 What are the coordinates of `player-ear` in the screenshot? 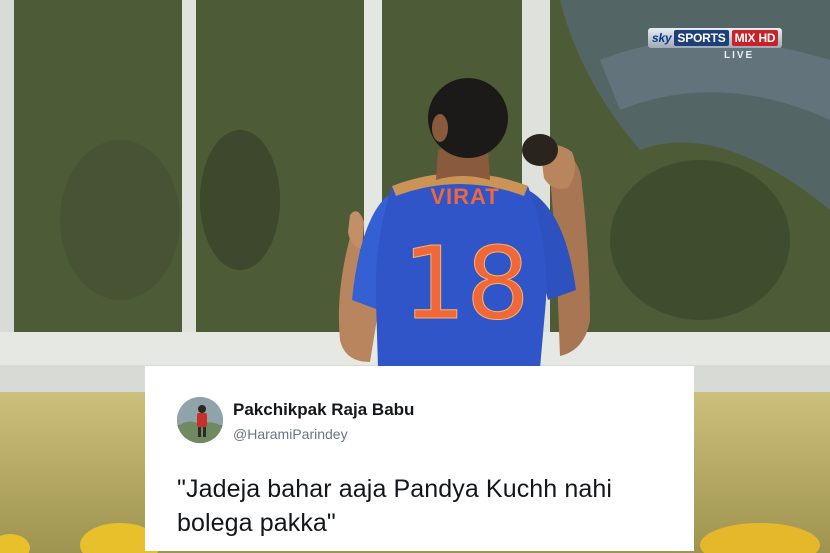 It's located at (440, 128).